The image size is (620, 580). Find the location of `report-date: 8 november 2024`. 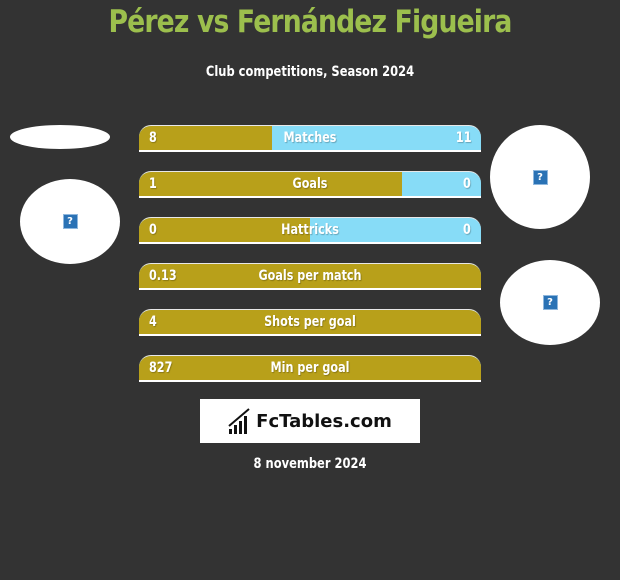

report-date: 8 november 2024 is located at coordinates (310, 464).